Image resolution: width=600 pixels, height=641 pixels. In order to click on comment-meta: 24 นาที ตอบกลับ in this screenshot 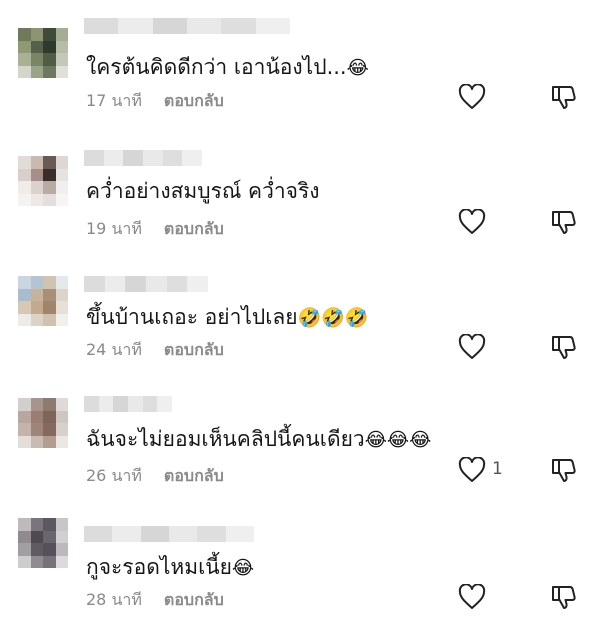, I will do `click(155, 350)`.